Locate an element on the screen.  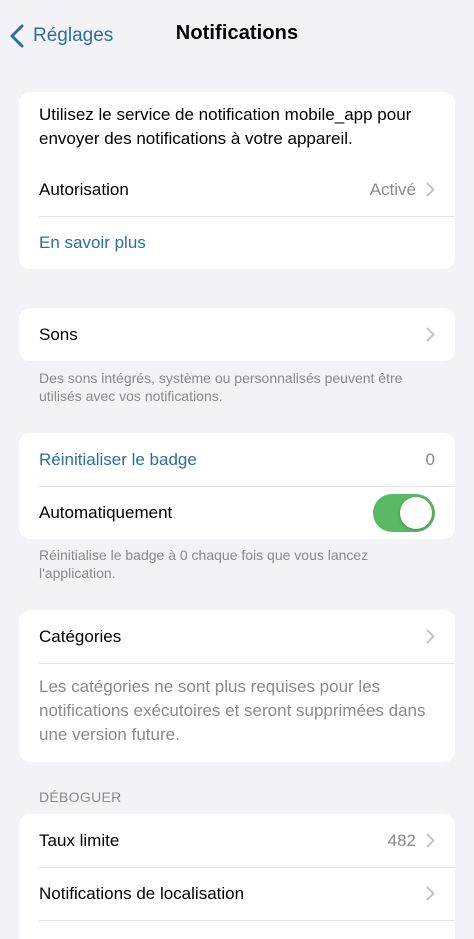
learn-more-row: En savoir plus is located at coordinates (237, 242).